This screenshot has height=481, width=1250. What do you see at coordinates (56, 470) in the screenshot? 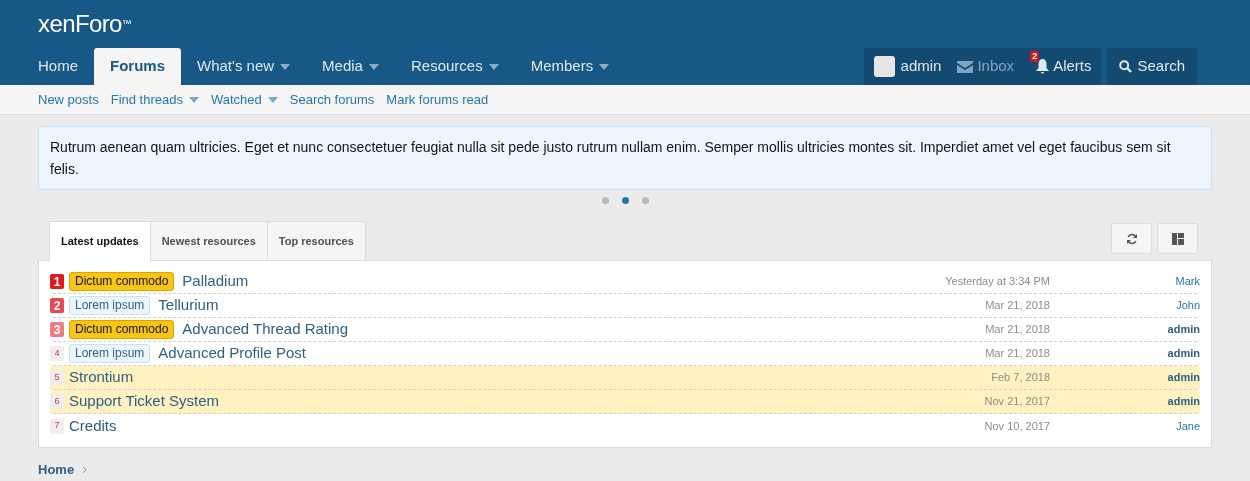
I see `breadcrumb-link: Home` at bounding box center [56, 470].